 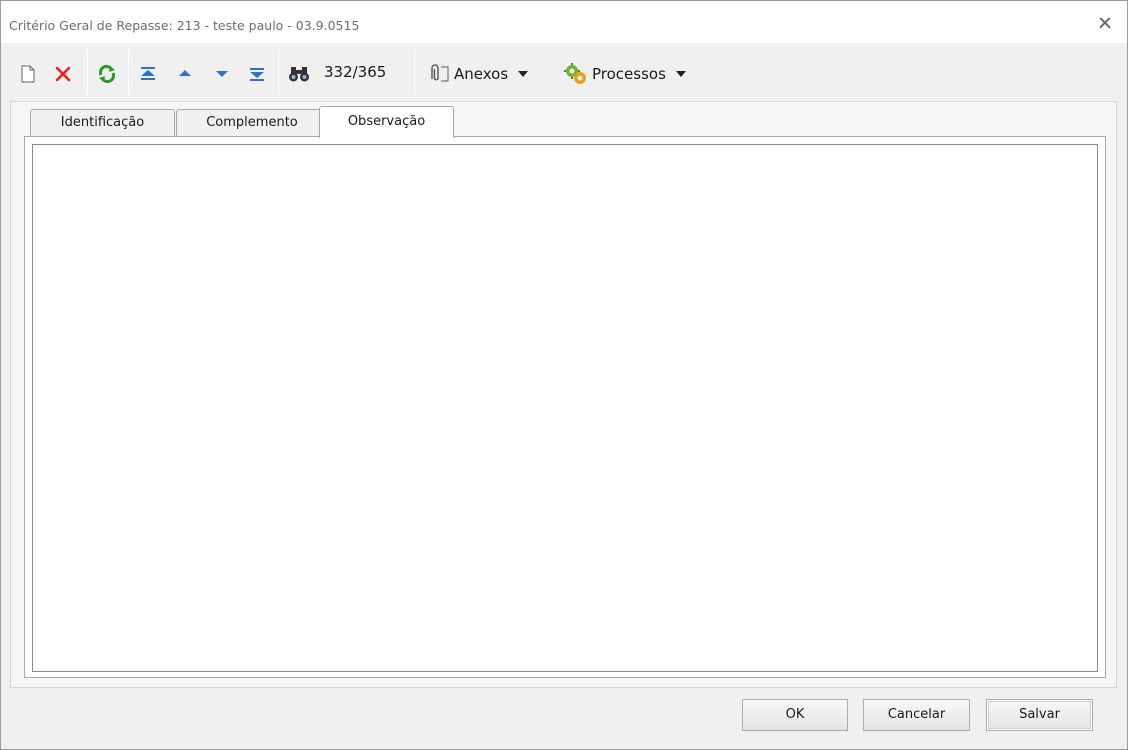 What do you see at coordinates (28, 74) in the screenshot?
I see `new-record-icon` at bounding box center [28, 74].